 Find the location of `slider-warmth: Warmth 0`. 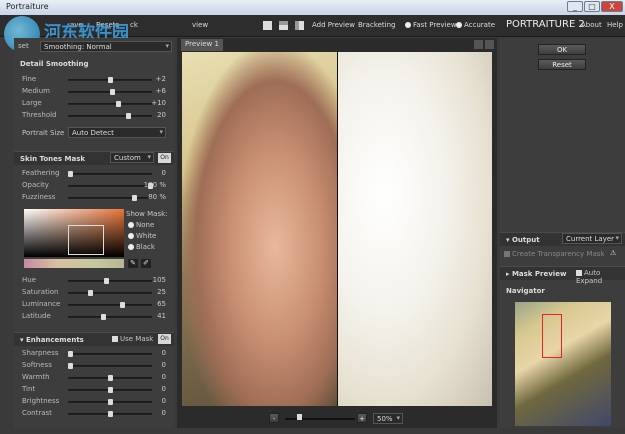

slider-warmth: Warmth 0 is located at coordinates (96, 377).